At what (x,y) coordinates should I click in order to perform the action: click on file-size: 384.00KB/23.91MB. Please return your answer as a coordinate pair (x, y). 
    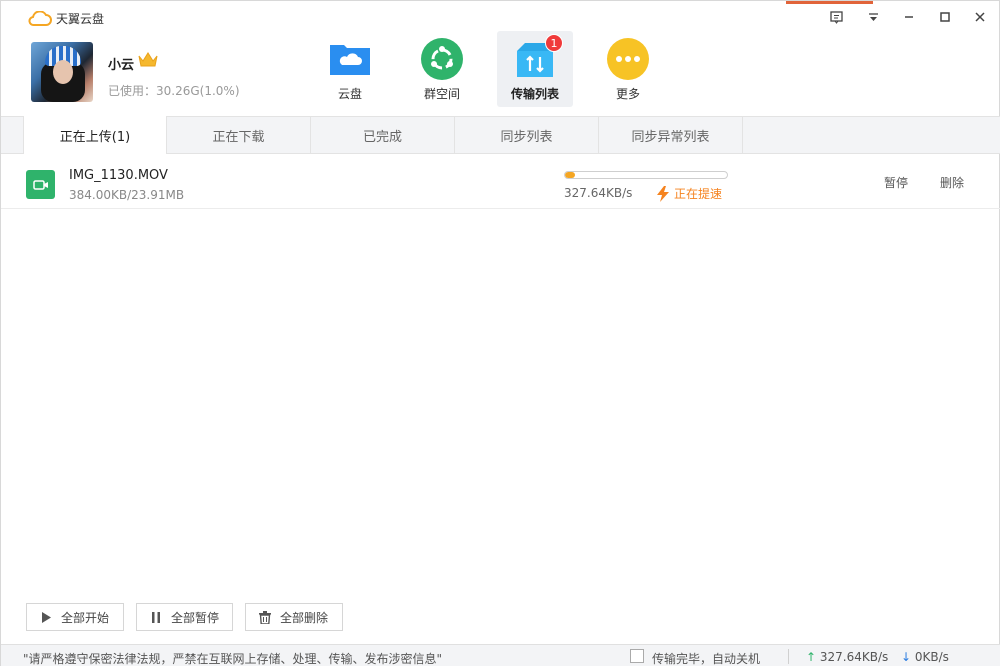
    Looking at the image, I should click on (127, 195).